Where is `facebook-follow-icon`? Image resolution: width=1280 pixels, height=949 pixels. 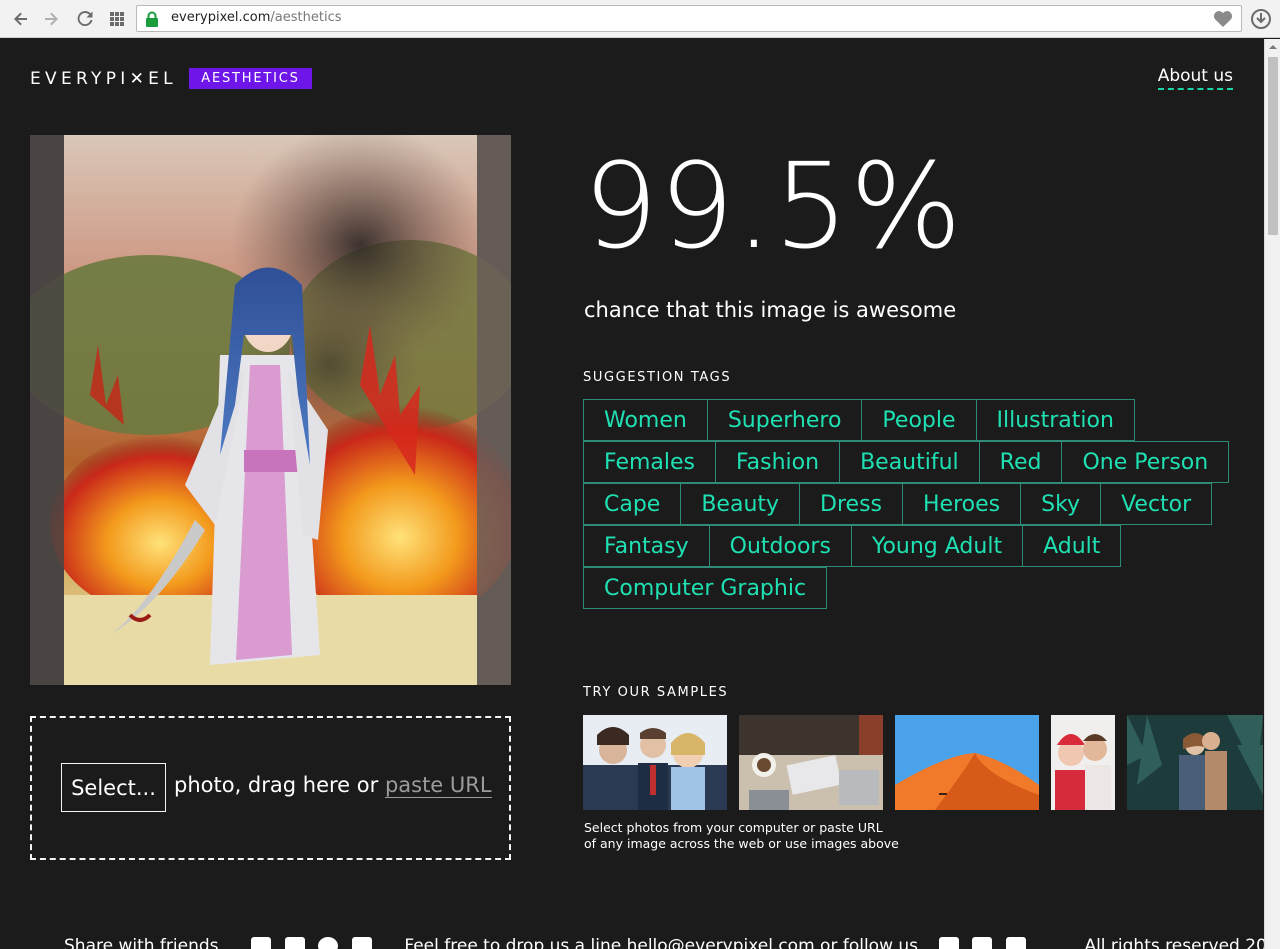
facebook-follow-icon is located at coordinates (982, 943).